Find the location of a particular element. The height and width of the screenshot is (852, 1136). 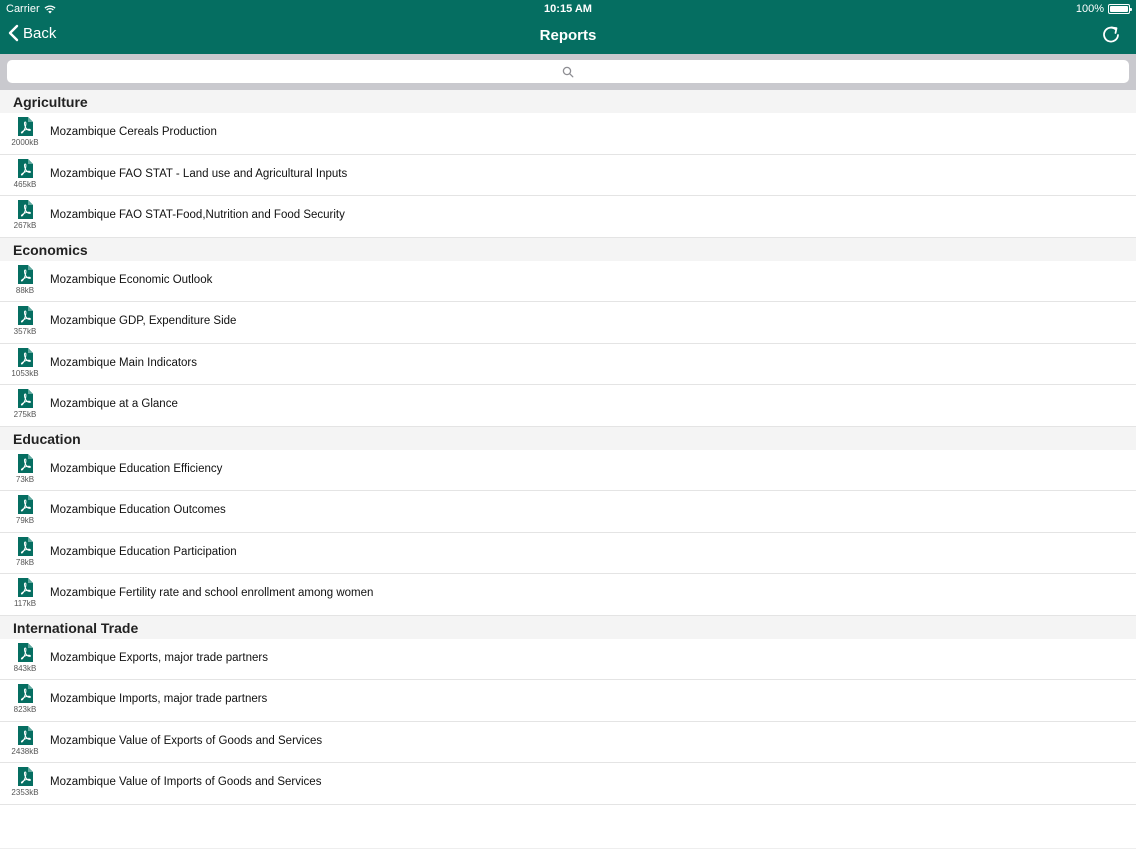

pdf-file: 465kB is located at coordinates (25, 173).